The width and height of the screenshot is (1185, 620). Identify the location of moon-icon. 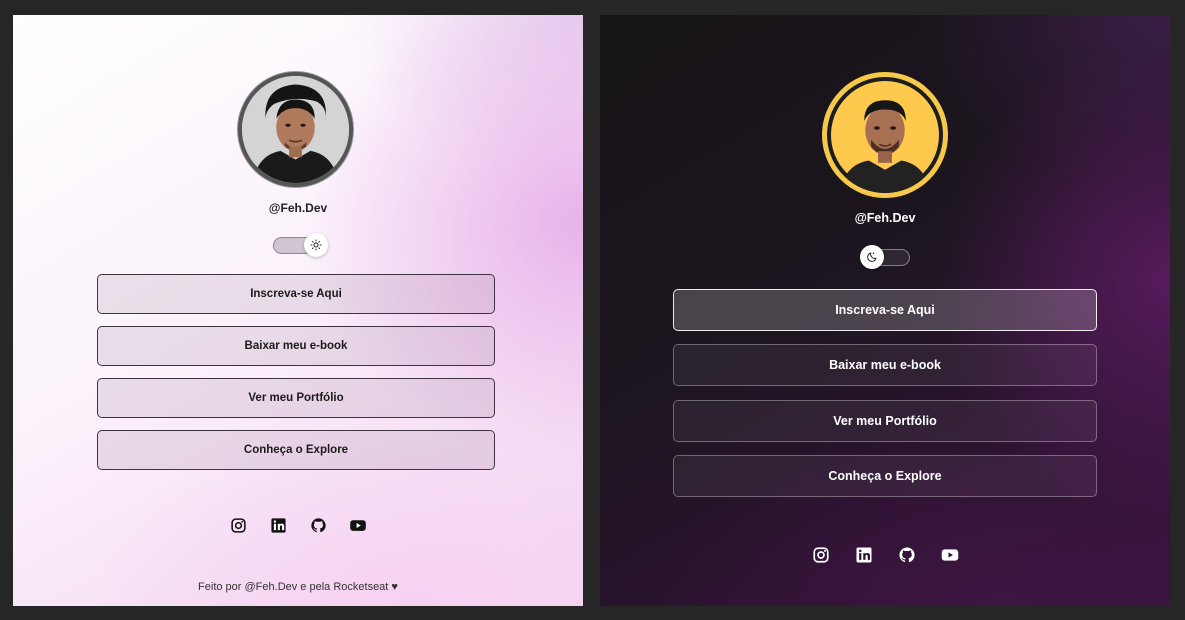
(872, 257).